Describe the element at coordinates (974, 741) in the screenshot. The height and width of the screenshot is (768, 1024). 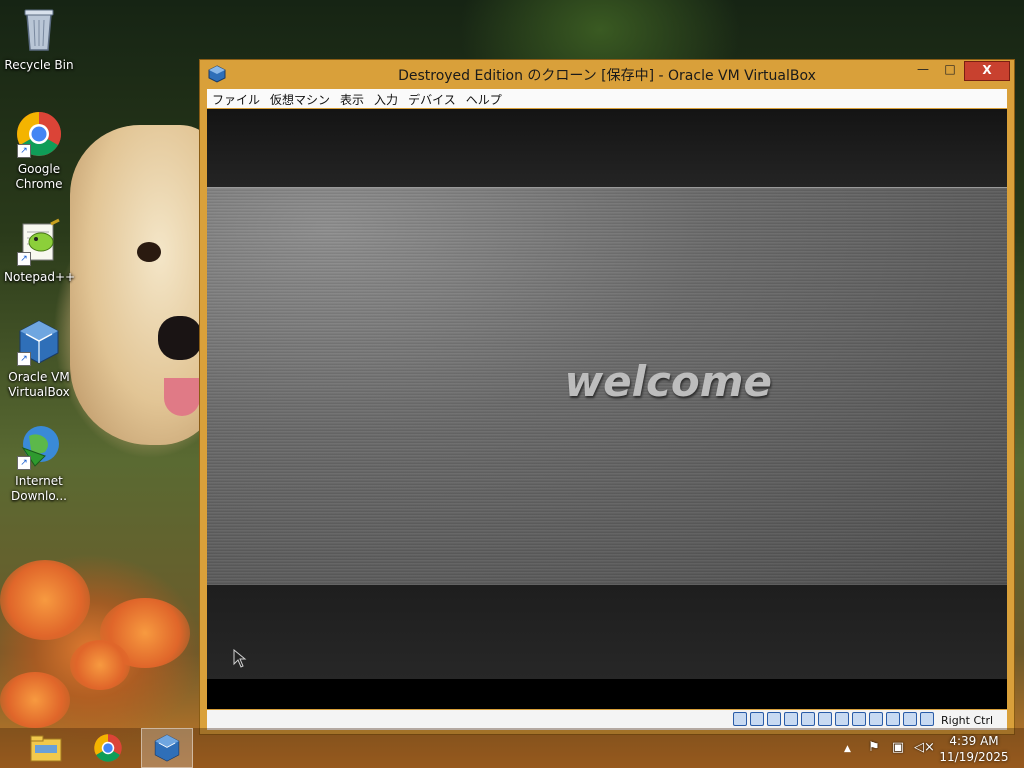
I see `clock-time: 4:39 AM` at that location.